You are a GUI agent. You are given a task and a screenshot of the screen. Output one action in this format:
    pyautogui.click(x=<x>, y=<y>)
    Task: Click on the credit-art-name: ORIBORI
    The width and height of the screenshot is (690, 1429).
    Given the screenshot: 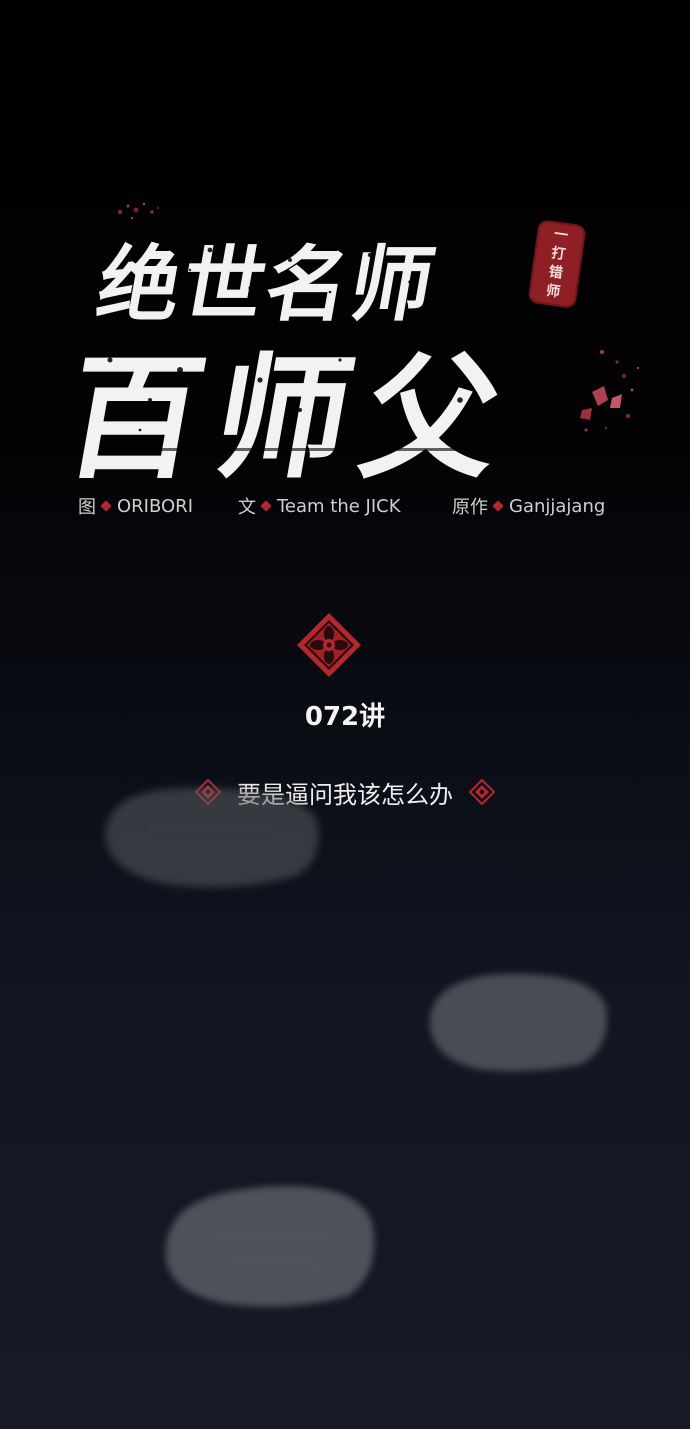 What is the action you would take?
    pyautogui.click(x=155, y=506)
    